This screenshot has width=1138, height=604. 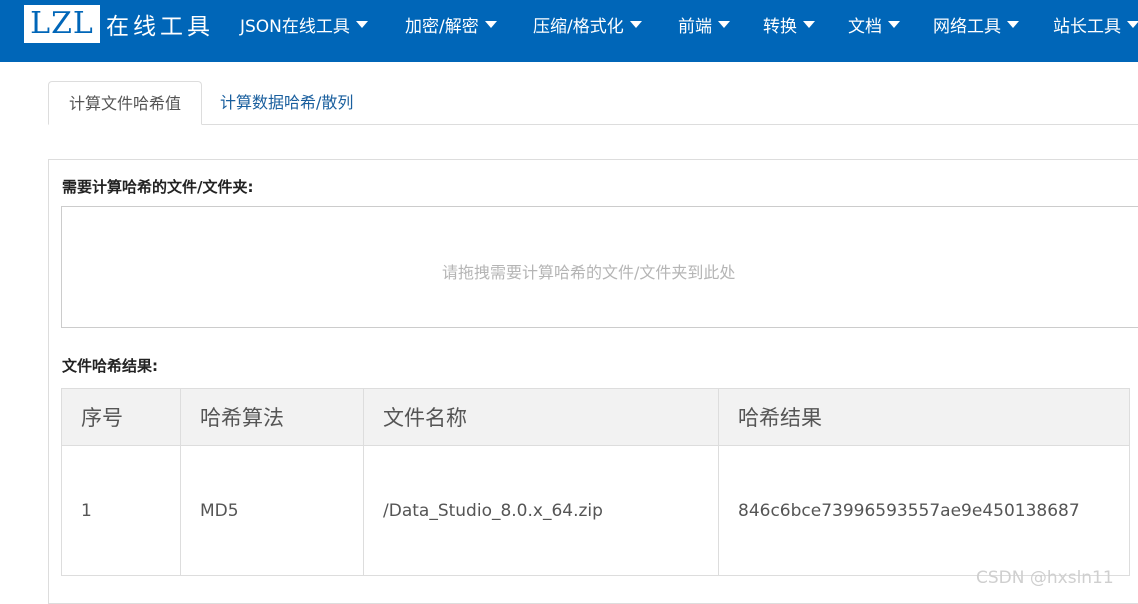 I want to click on nav-json-tools: JSON在线工具, so click(x=304, y=24).